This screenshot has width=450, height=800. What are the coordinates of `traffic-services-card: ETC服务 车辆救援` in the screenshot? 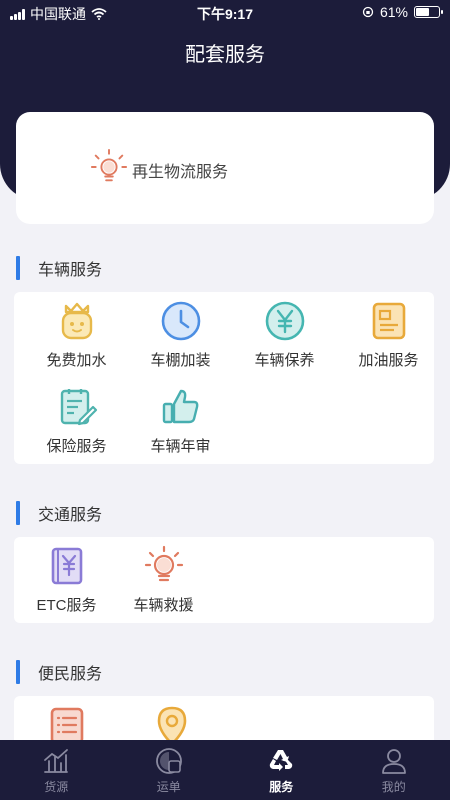 It's located at (224, 580).